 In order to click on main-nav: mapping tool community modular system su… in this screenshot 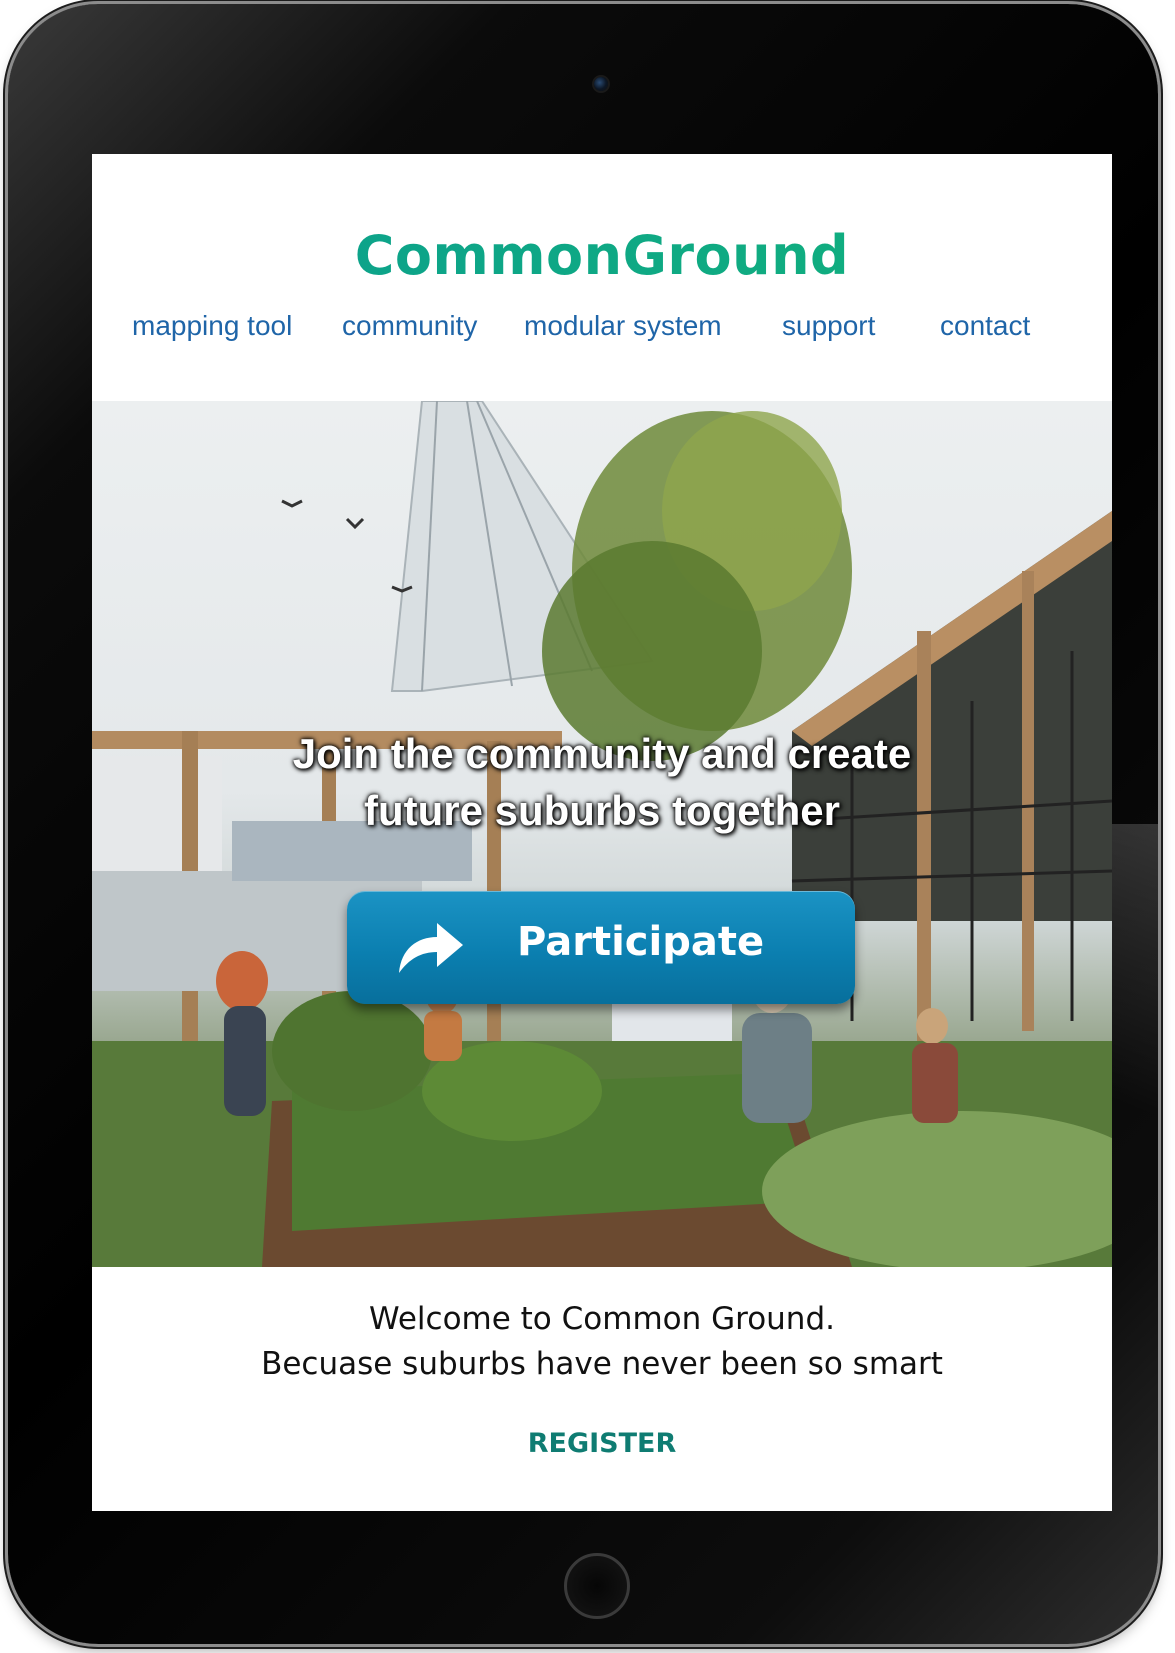, I will do `click(602, 330)`.